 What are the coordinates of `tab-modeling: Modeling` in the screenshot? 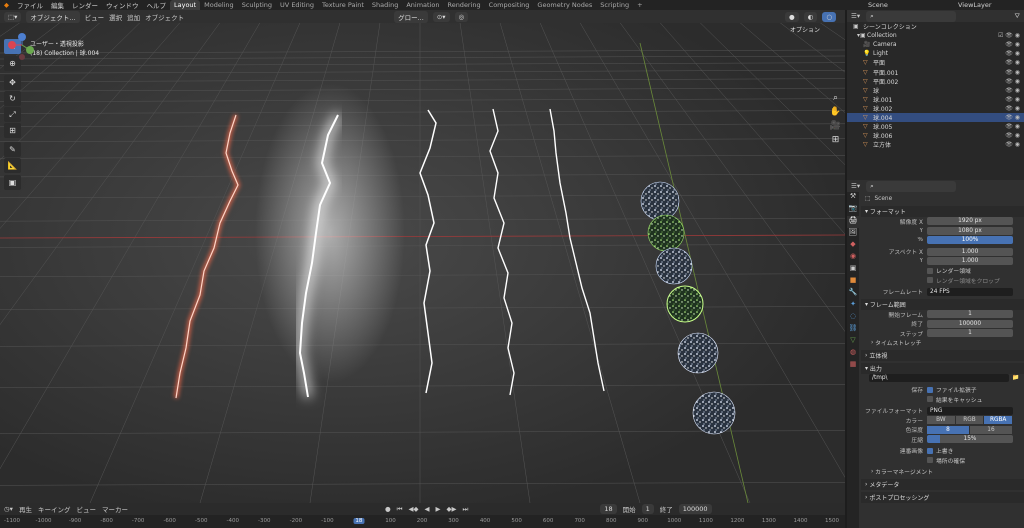 It's located at (219, 5).